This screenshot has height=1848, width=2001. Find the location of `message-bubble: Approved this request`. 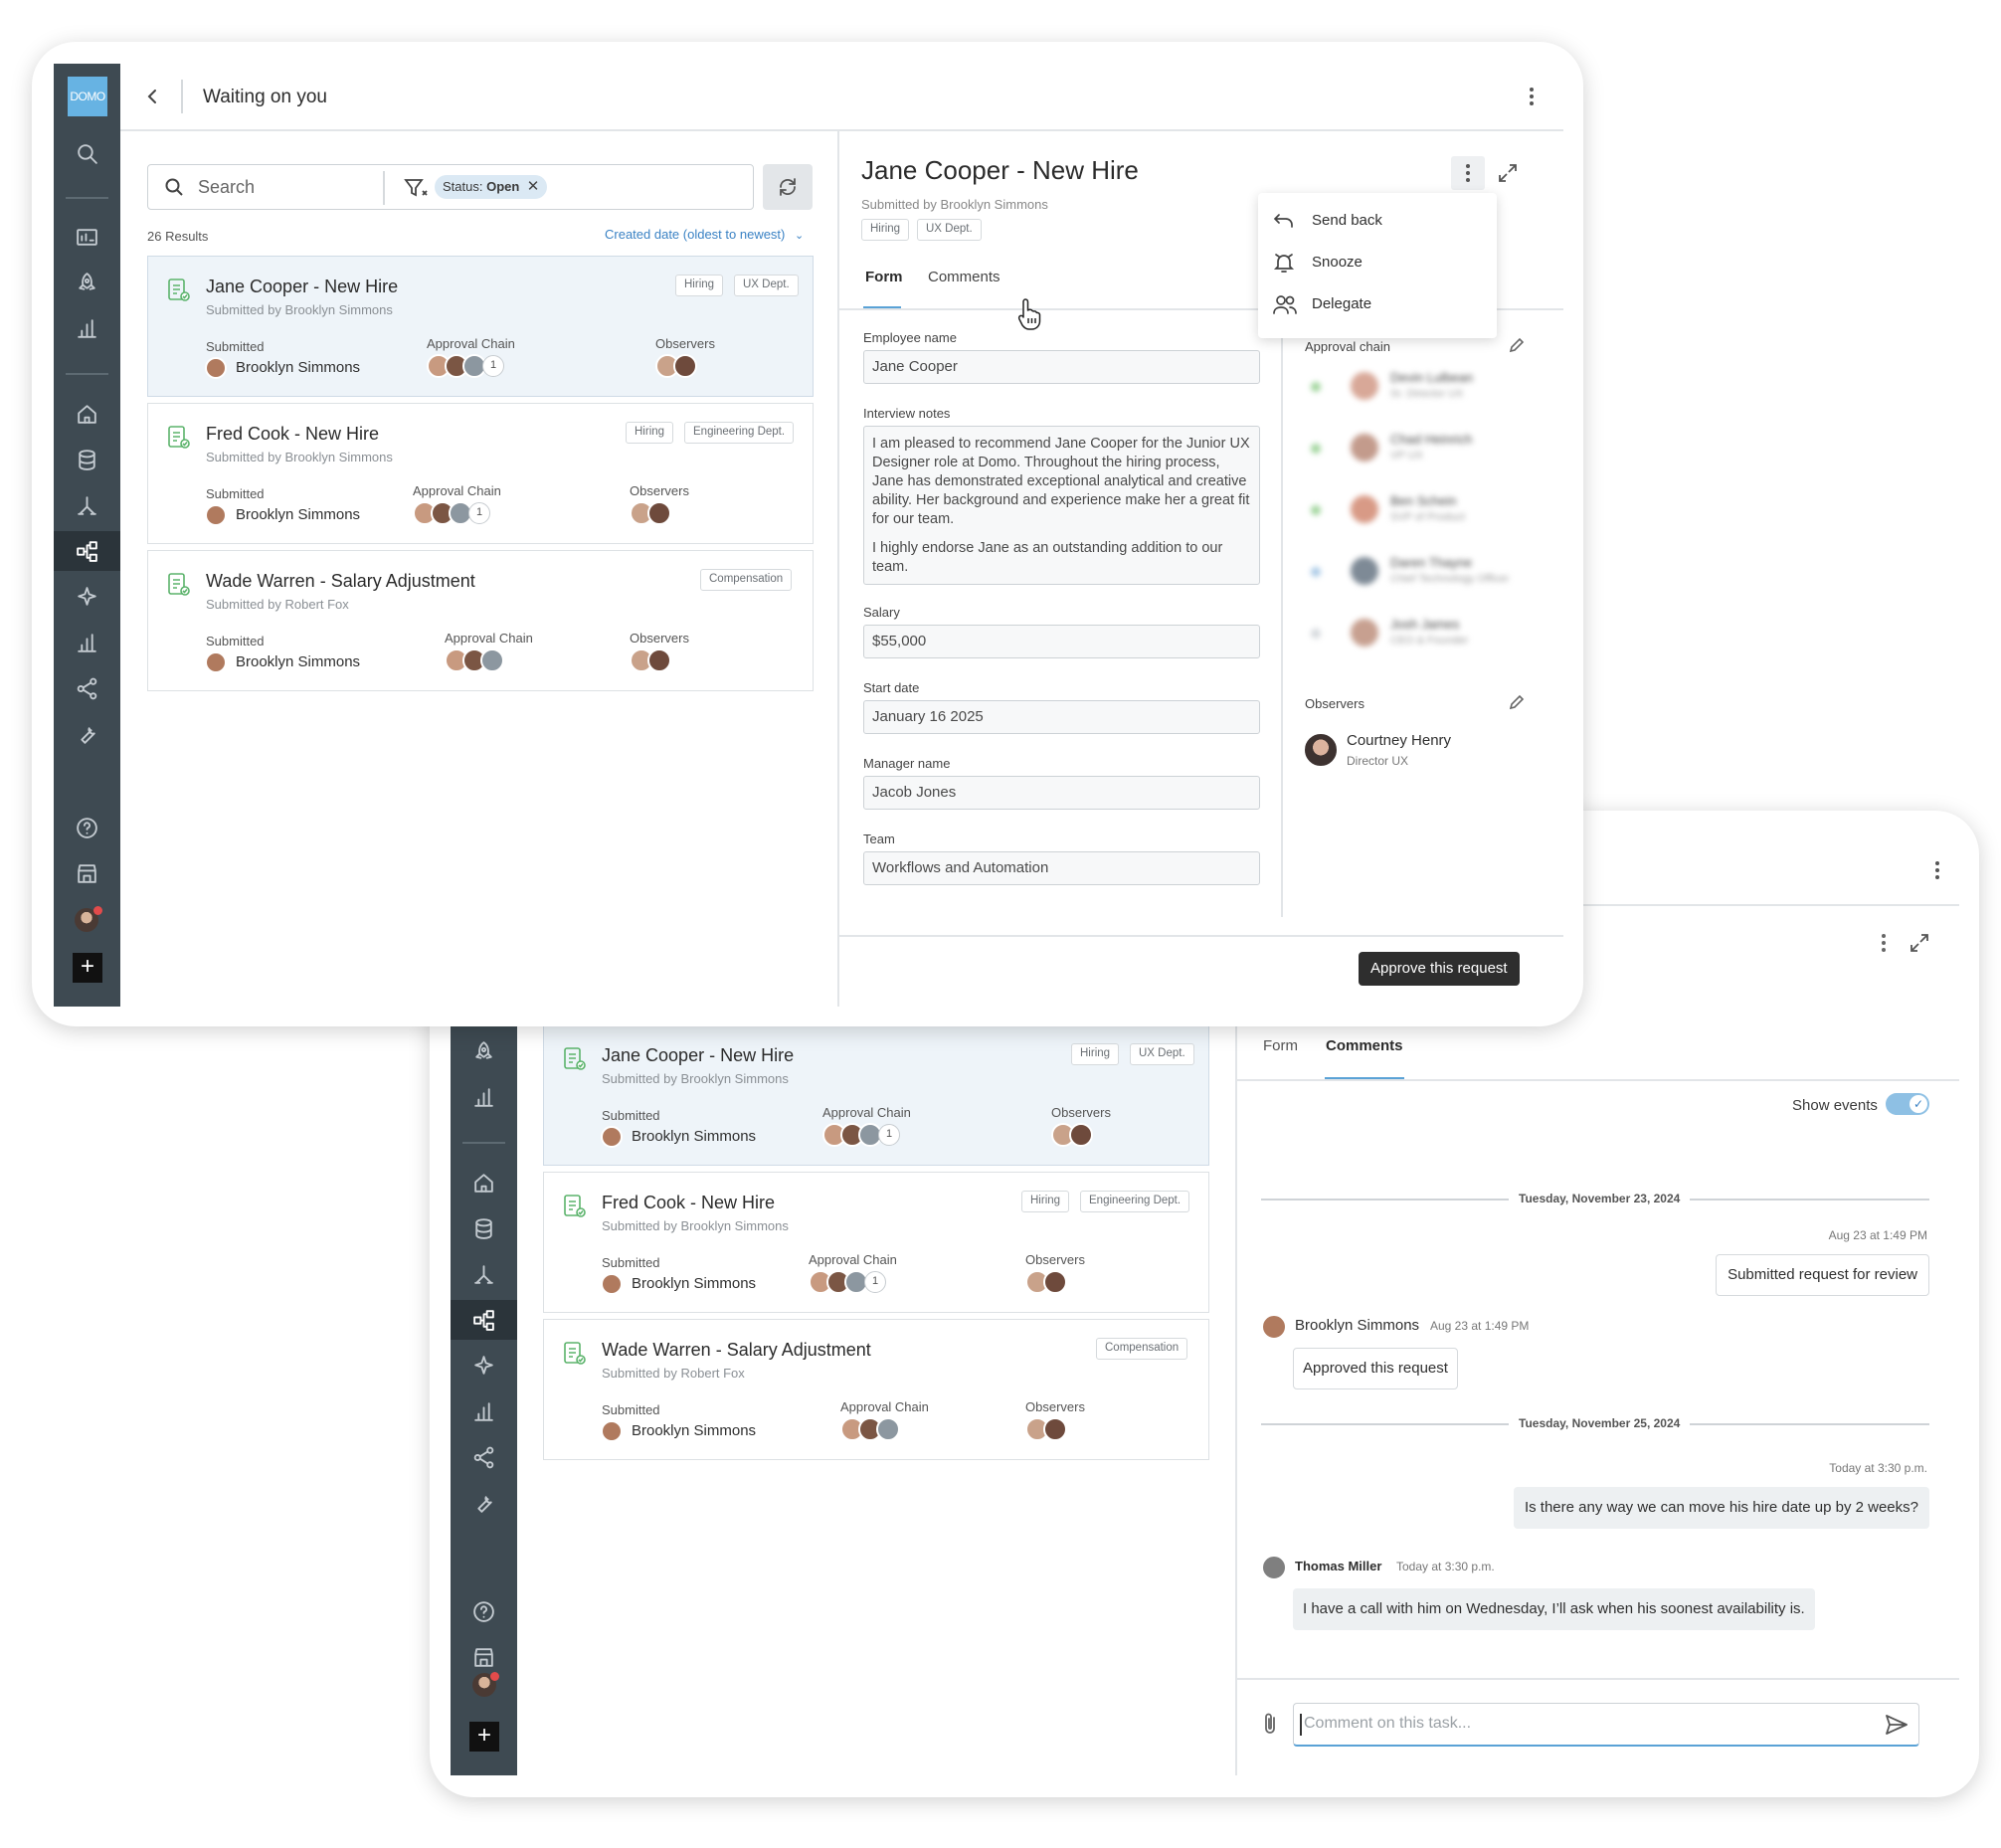

message-bubble: Approved this request is located at coordinates (1375, 1368).